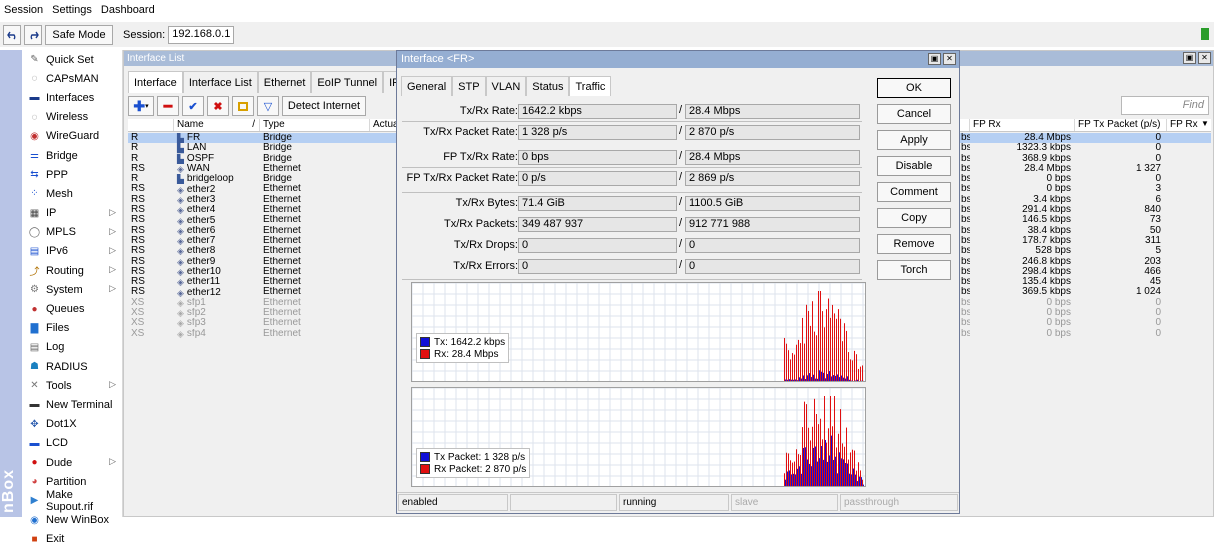 This screenshot has height=549, width=1214. Describe the element at coordinates (262, 323) in the screenshot. I see `table-row: XS◈sfp3Ethernet` at that location.